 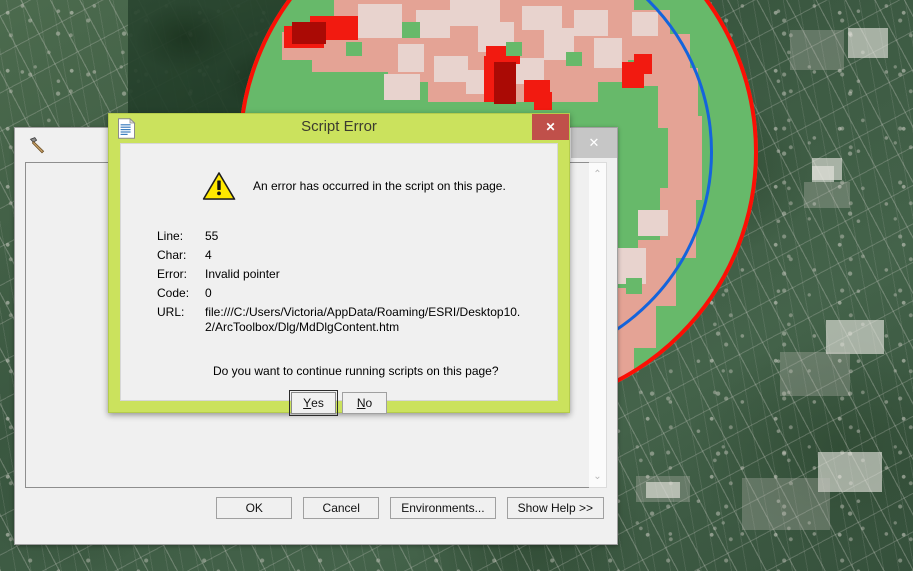 What do you see at coordinates (350, 255) in the screenshot?
I see `field-char: Char: 4` at bounding box center [350, 255].